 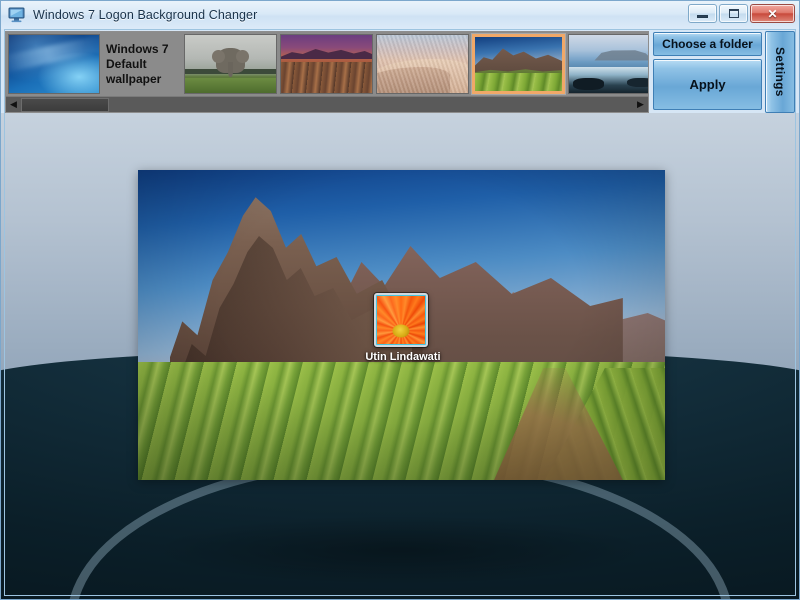 I want to click on scroll-left-icon: ◀, so click(x=13, y=104).